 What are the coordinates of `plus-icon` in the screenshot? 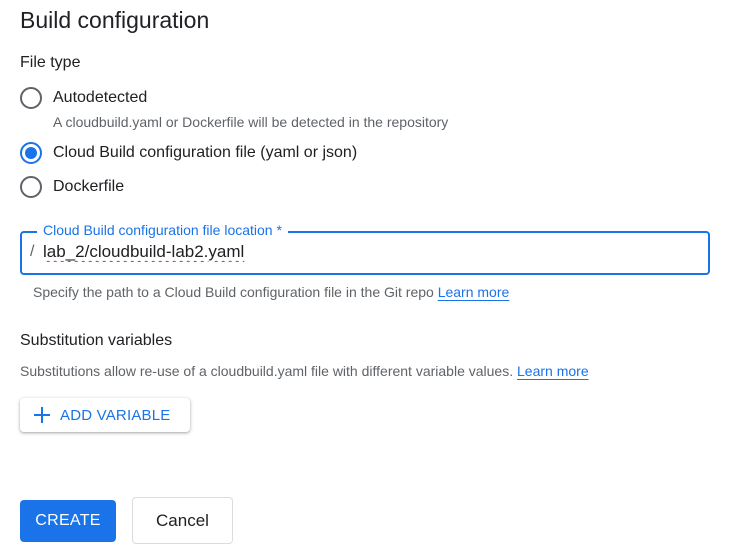 It's located at (42, 415).